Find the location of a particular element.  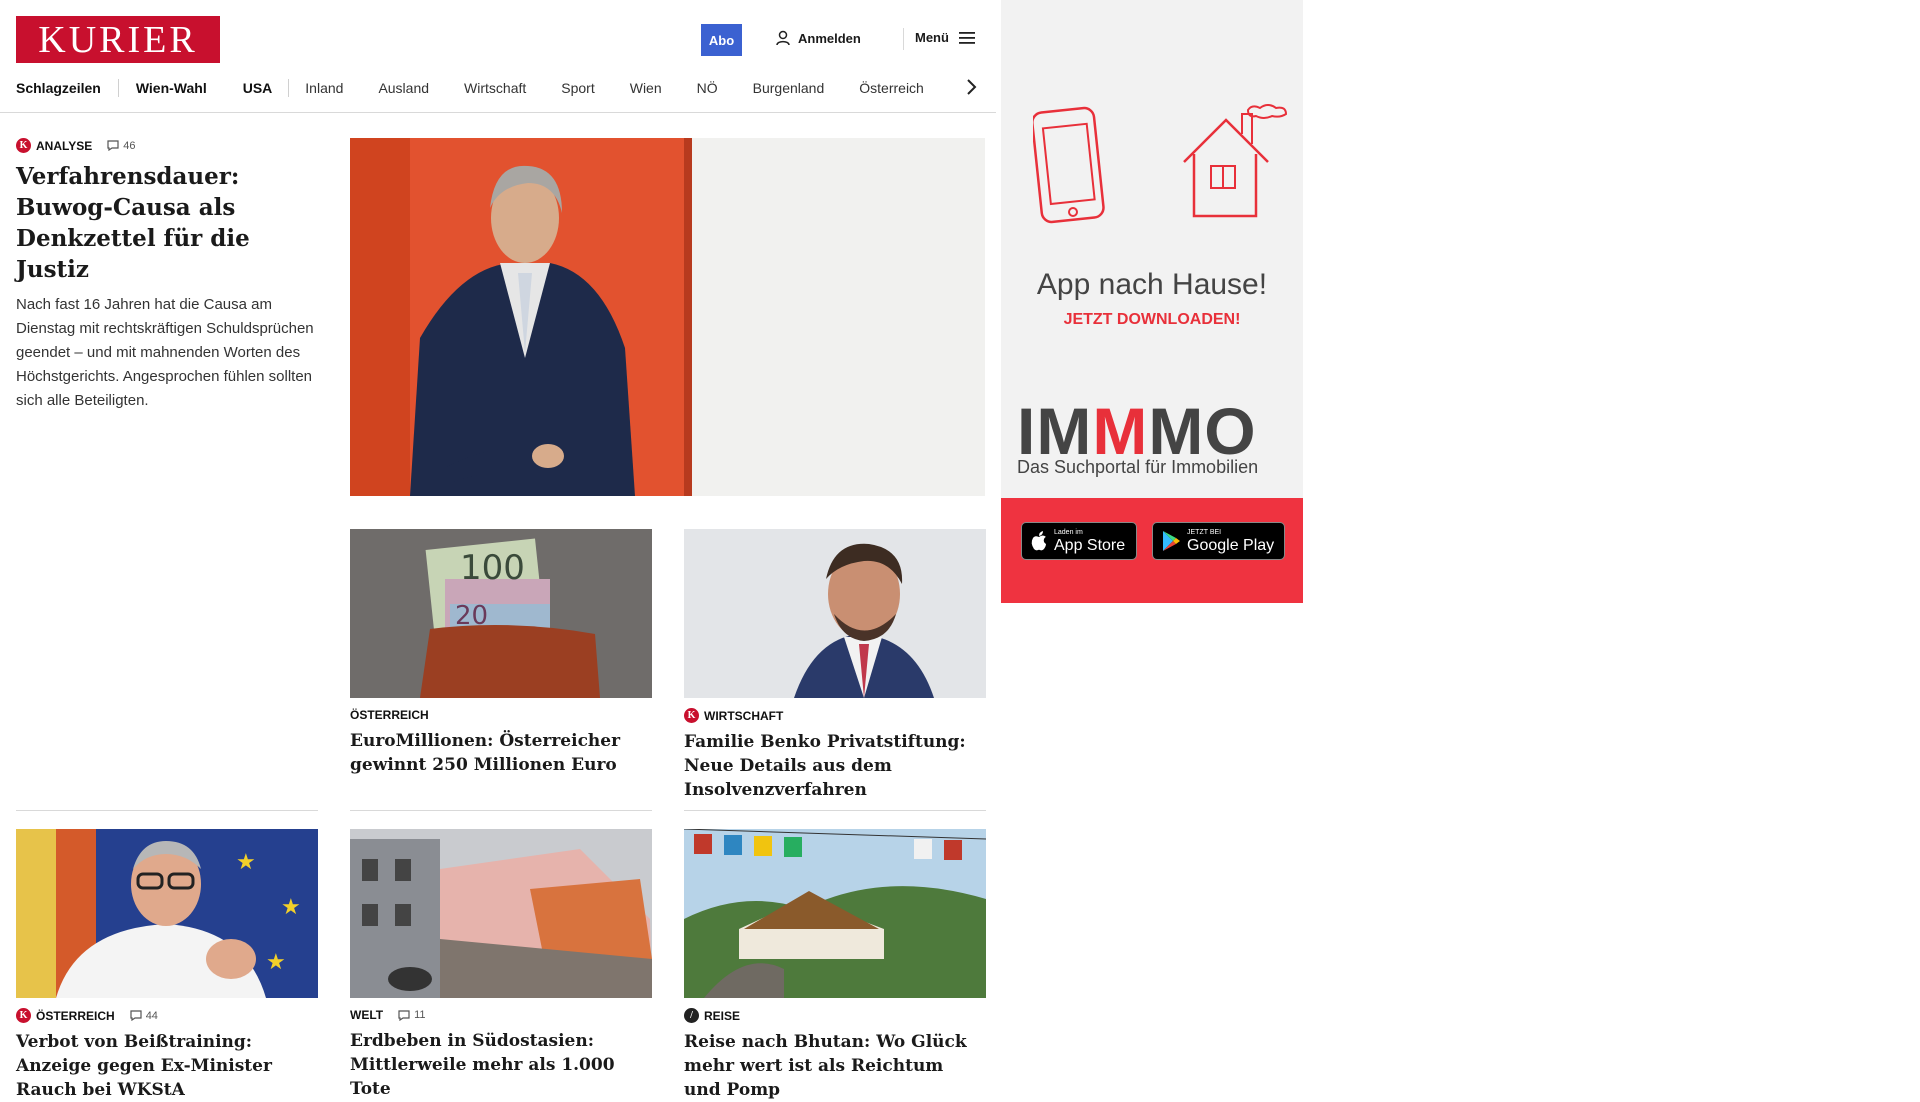

header-divider is located at coordinates (903, 39).